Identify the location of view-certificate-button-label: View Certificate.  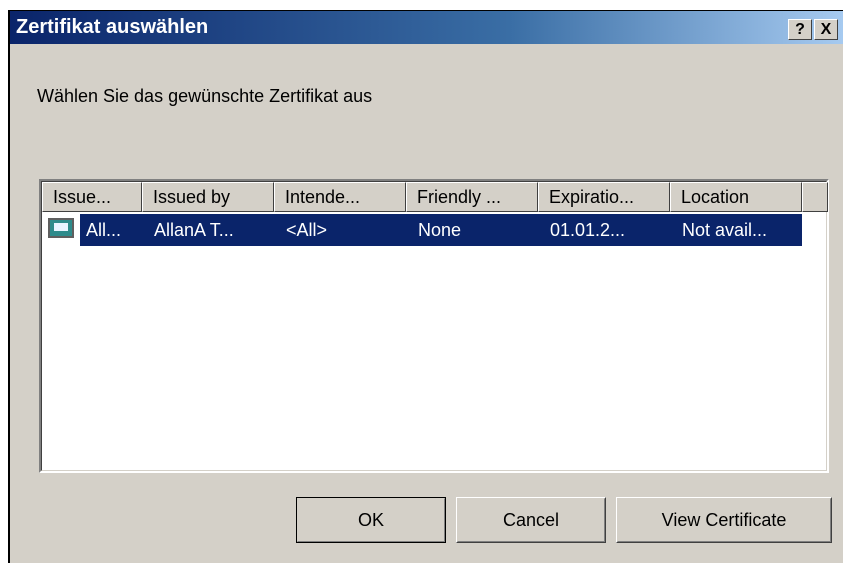
(724, 520).